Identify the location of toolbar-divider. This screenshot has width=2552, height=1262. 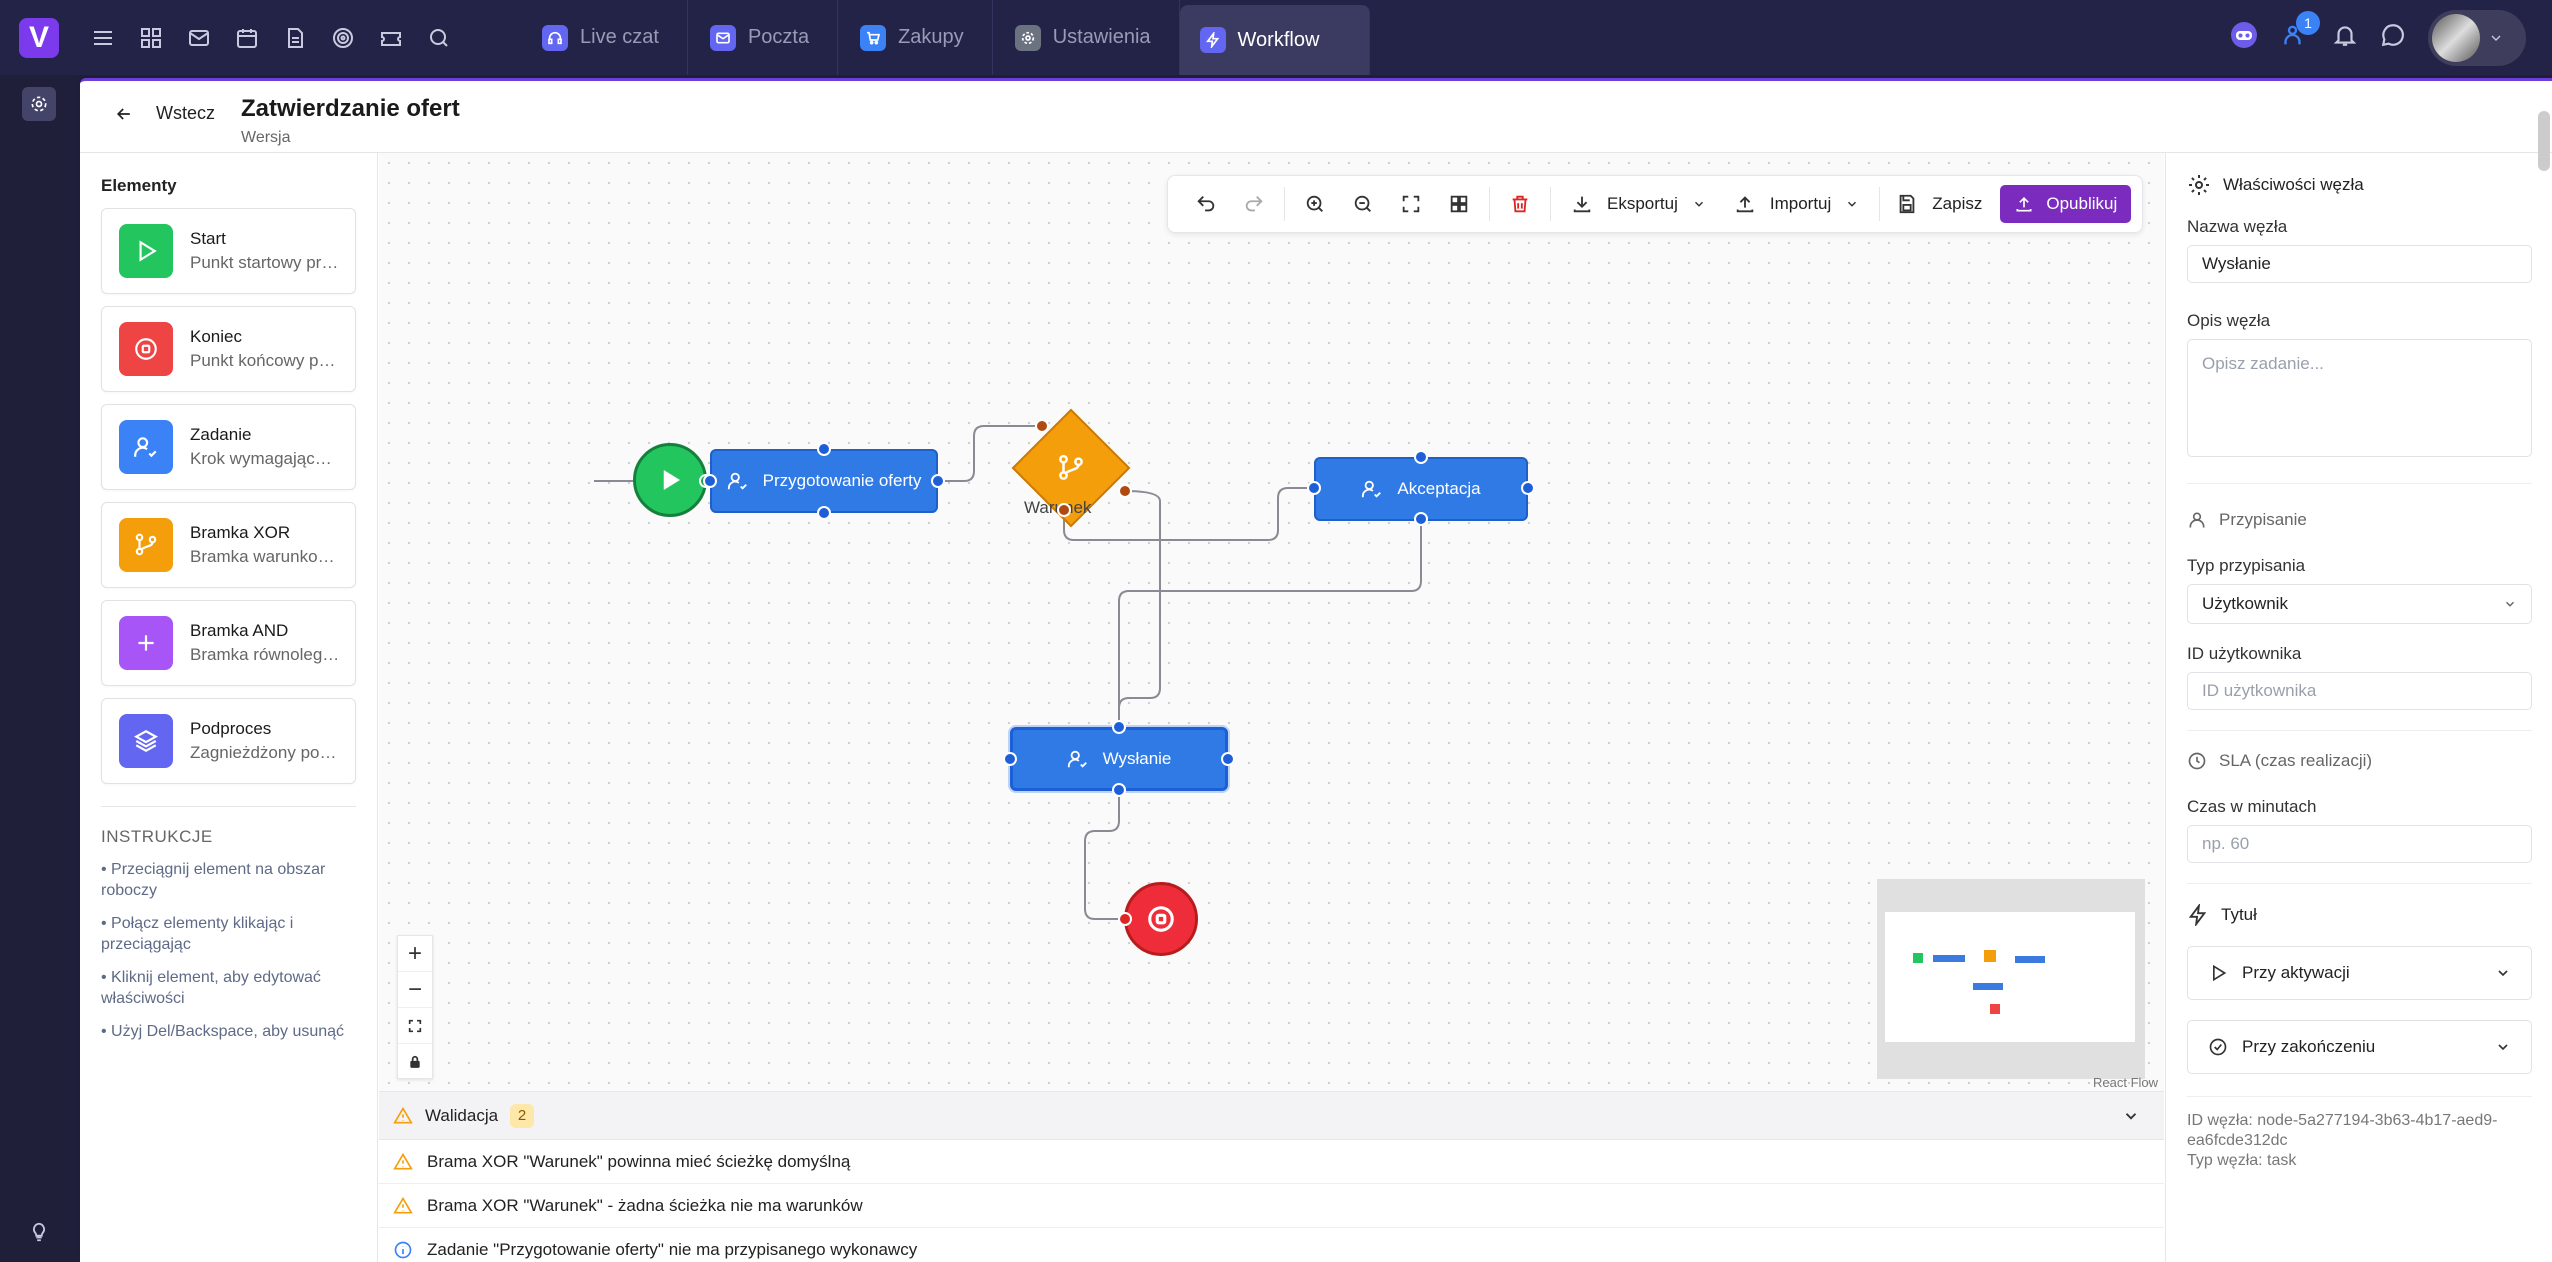
(1489, 204).